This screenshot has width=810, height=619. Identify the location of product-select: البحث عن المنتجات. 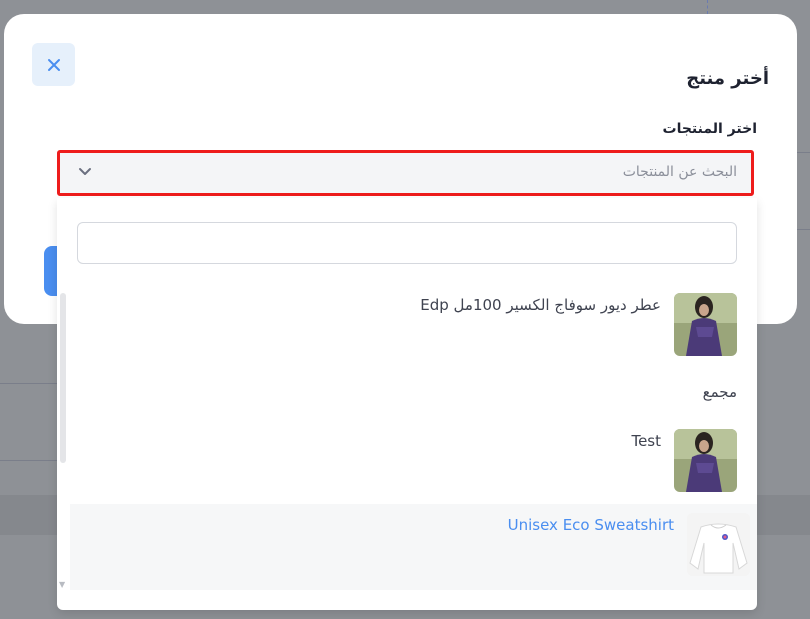
(405, 173).